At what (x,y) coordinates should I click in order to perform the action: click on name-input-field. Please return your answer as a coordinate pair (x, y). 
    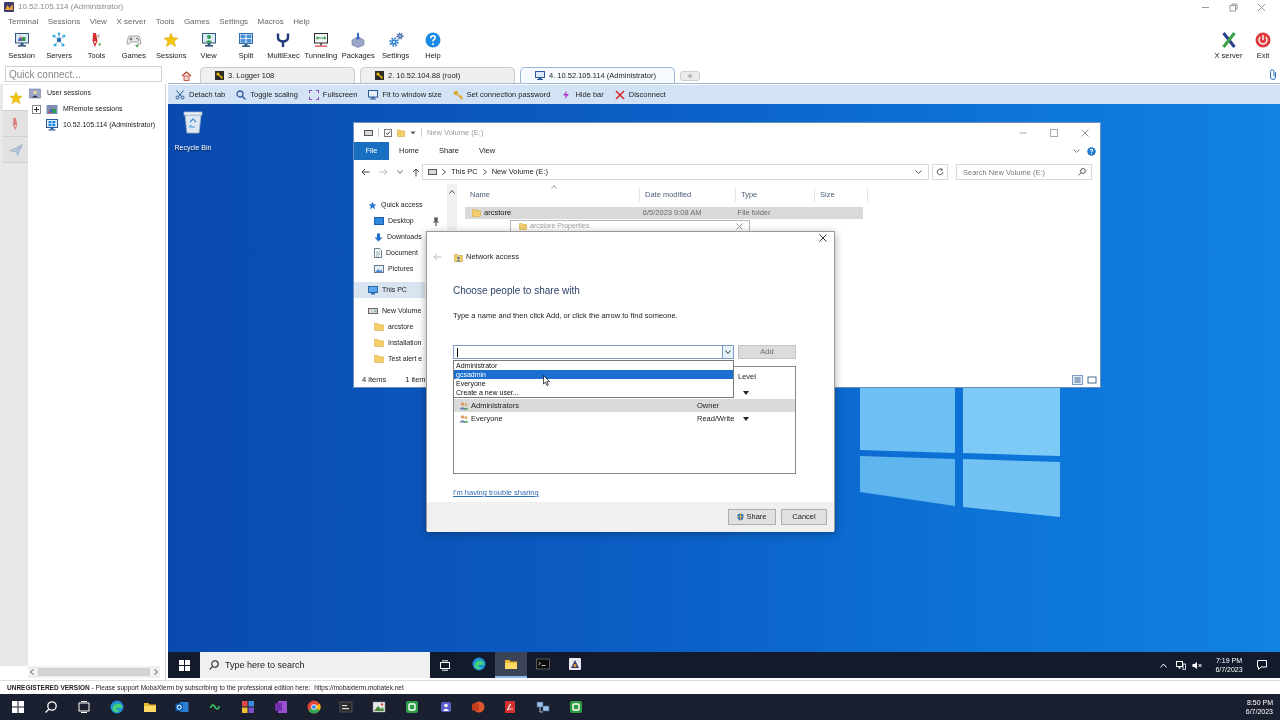
    Looking at the image, I should click on (593, 352).